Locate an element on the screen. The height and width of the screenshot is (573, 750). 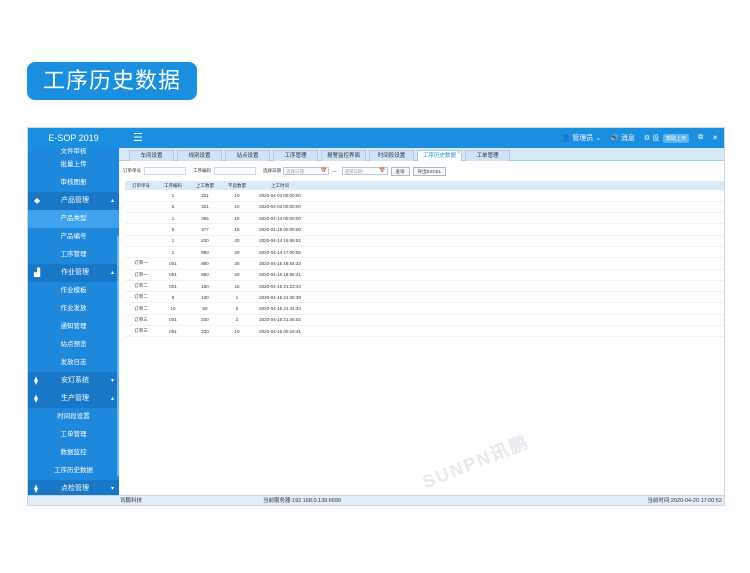
table-row: 5 377 15 2020-04-18 00:00:00 is located at coordinates (424, 229).